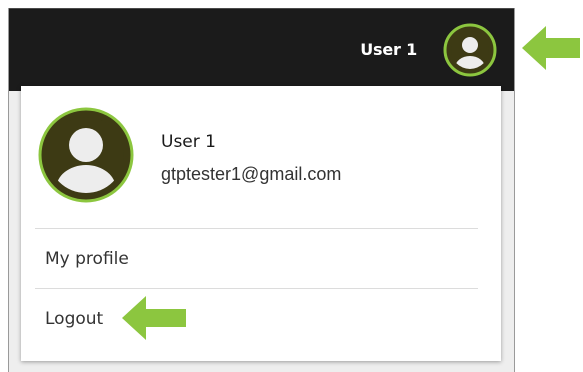  Describe the element at coordinates (69, 319) in the screenshot. I see `menu-item-logout: Logout` at that location.